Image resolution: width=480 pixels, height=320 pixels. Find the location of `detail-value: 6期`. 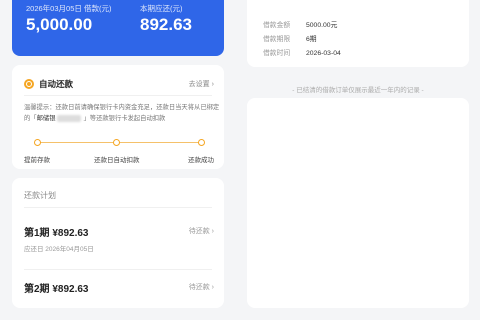

detail-value: 6期 is located at coordinates (311, 39).